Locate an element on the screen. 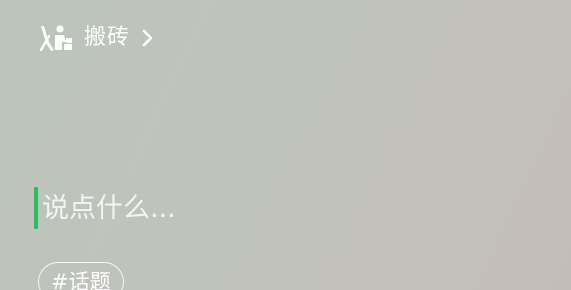  compose-area is located at coordinates (284, 208).